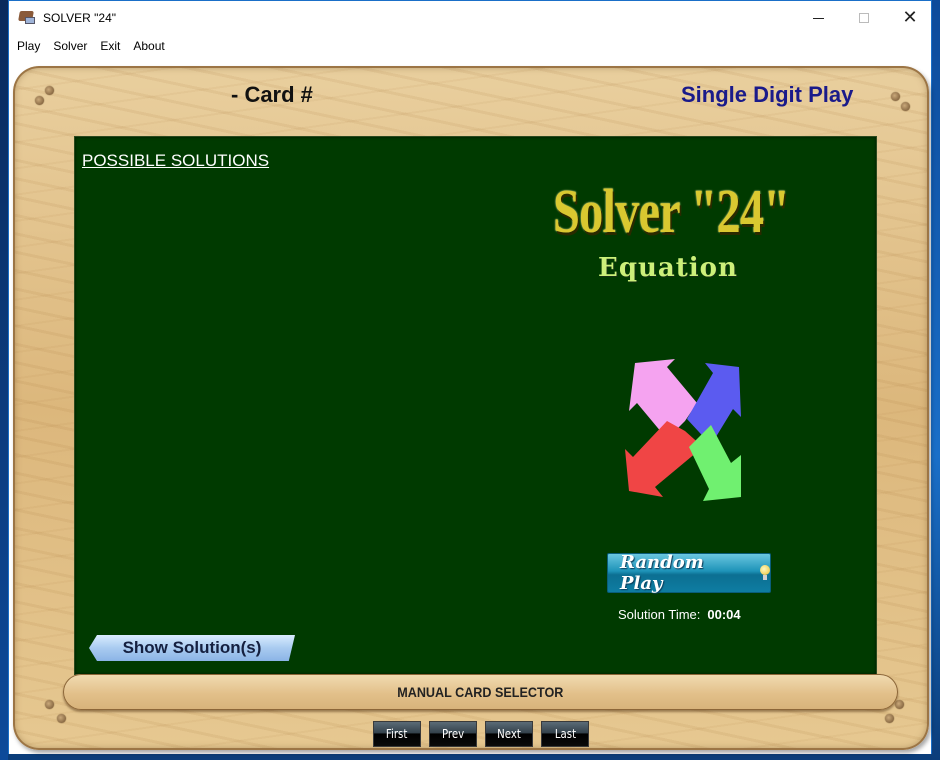  What do you see at coordinates (664, 459) in the screenshot?
I see `arrow-down-left-icon` at bounding box center [664, 459].